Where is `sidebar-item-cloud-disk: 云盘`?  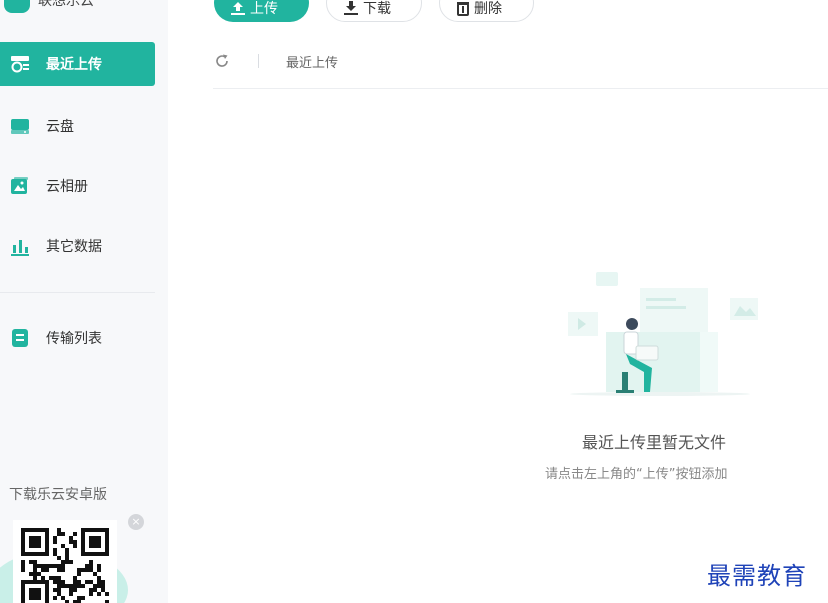 sidebar-item-cloud-disk: 云盘 is located at coordinates (77, 126).